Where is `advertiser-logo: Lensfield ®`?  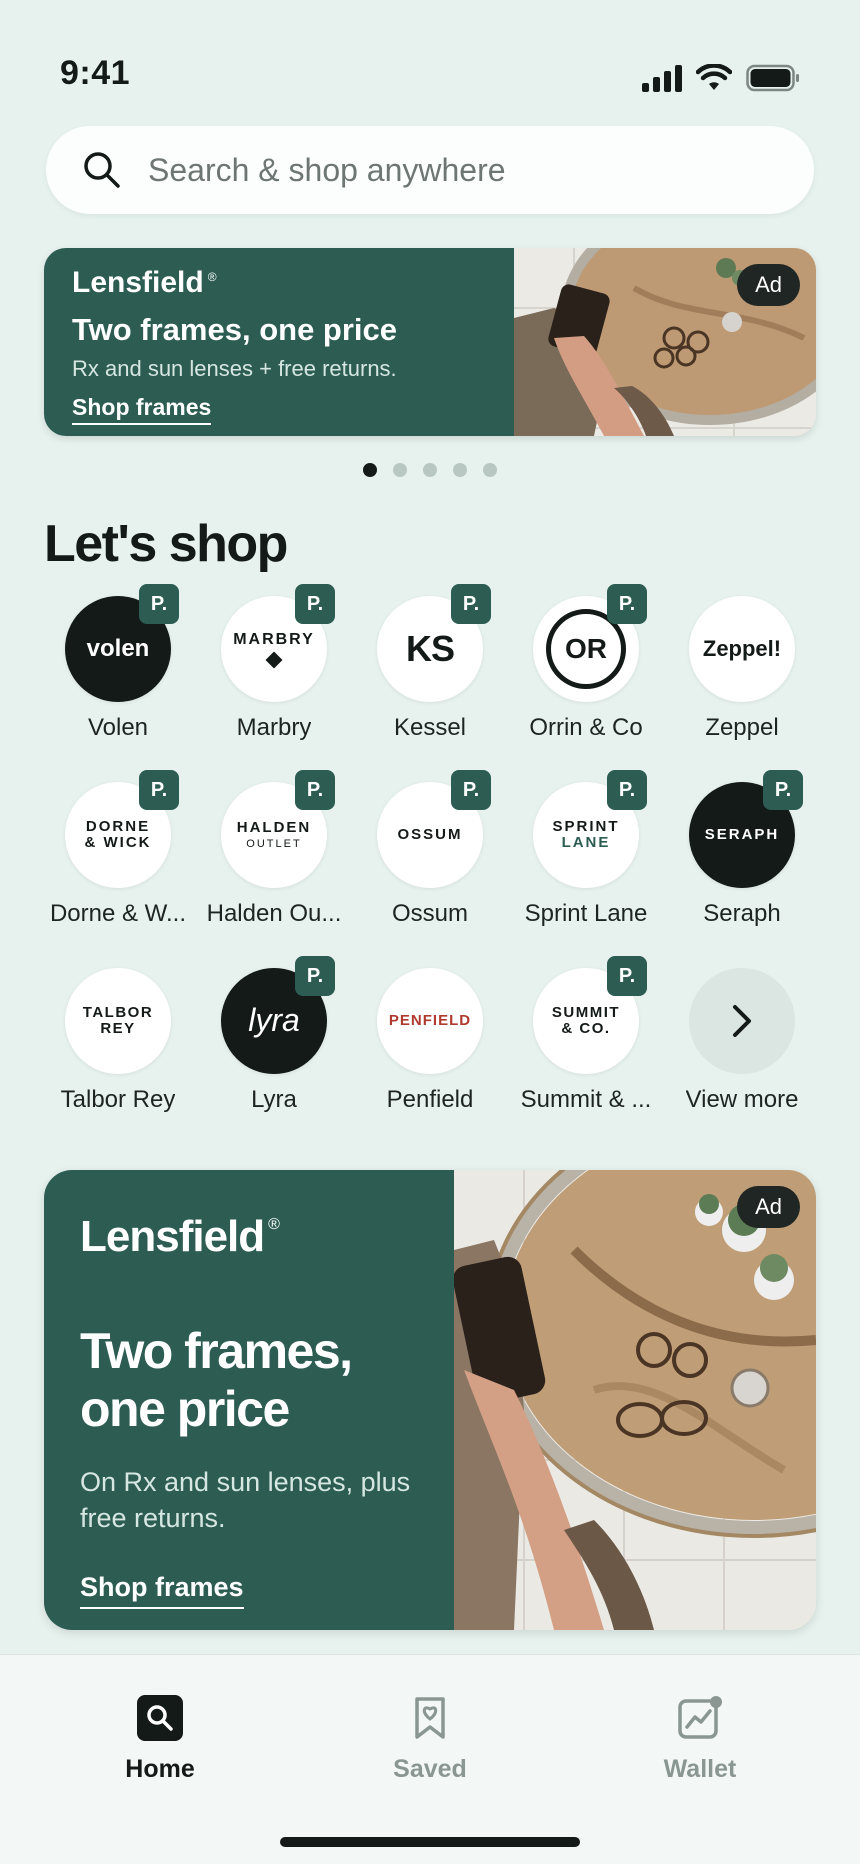
advertiser-logo: Lensfield ® is located at coordinates (249, 1237).